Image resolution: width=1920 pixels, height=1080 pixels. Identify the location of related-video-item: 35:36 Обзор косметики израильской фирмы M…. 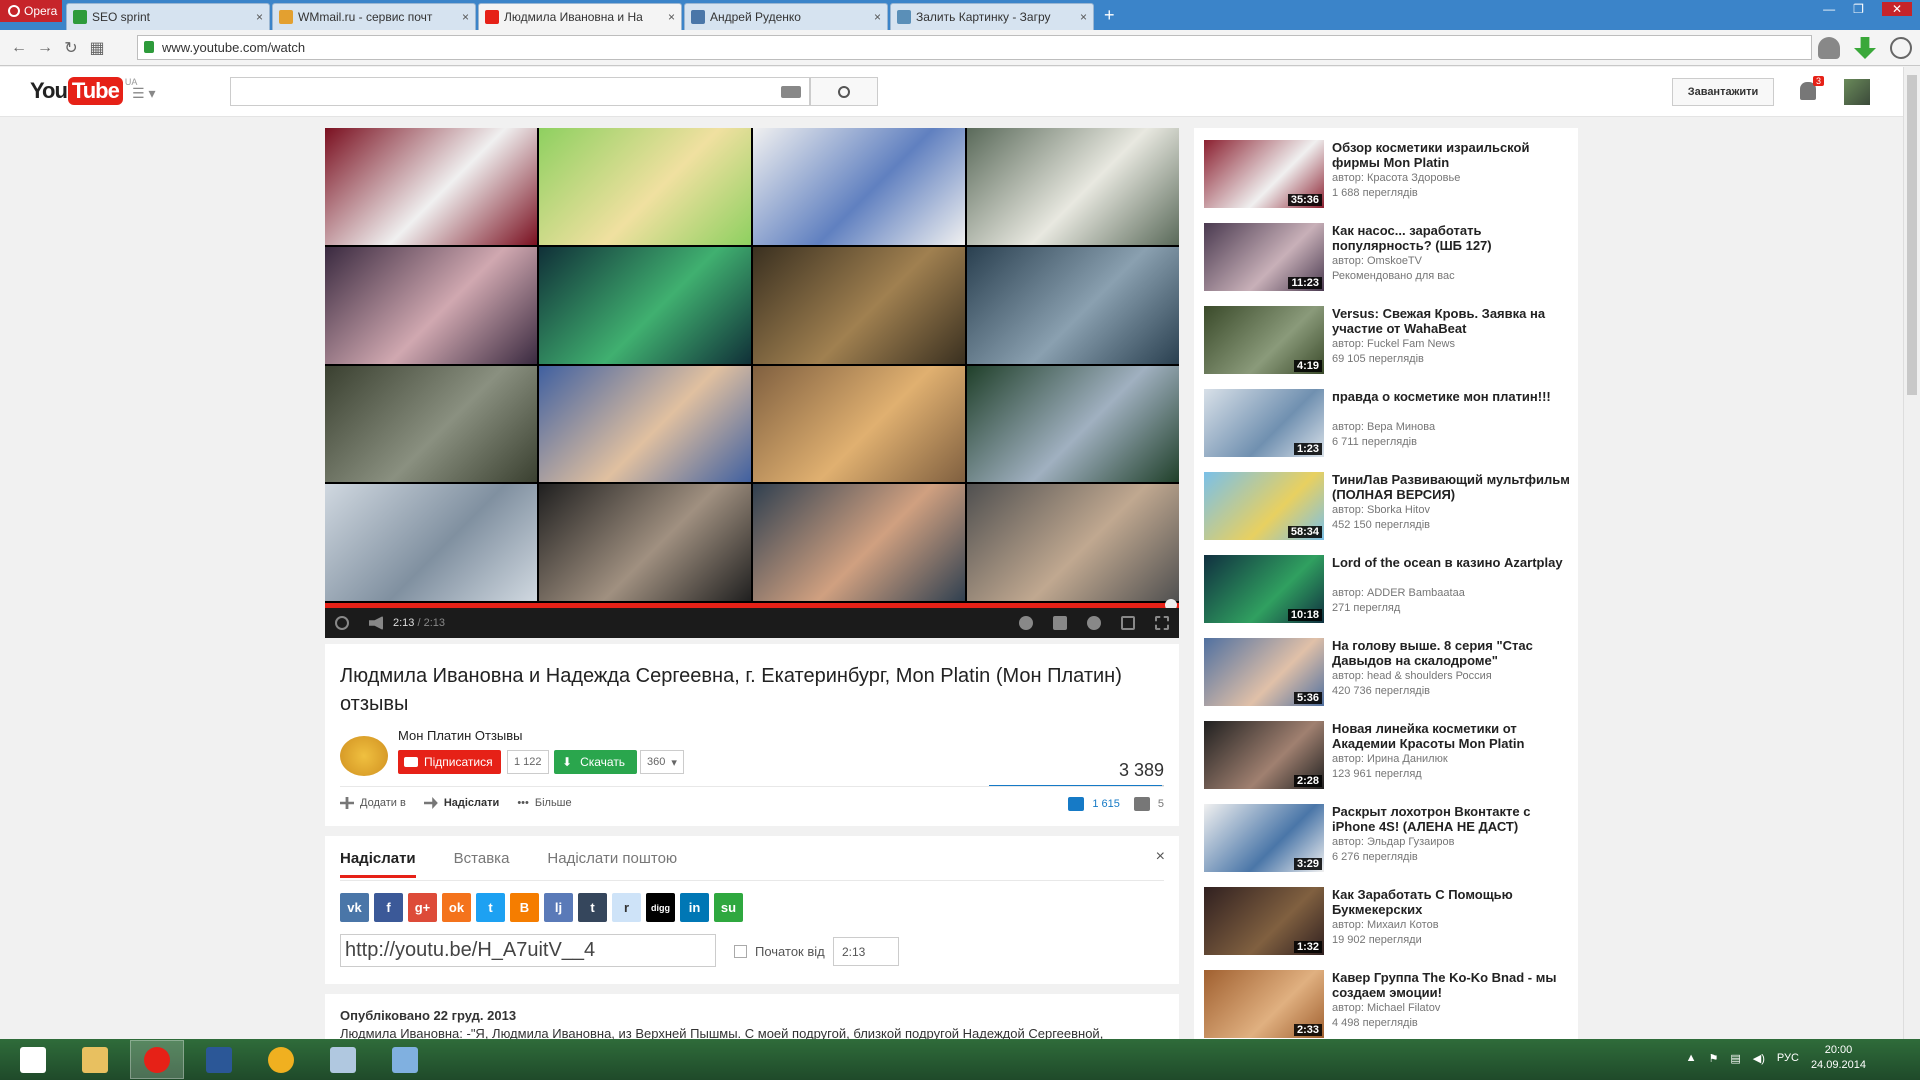
(1389, 175).